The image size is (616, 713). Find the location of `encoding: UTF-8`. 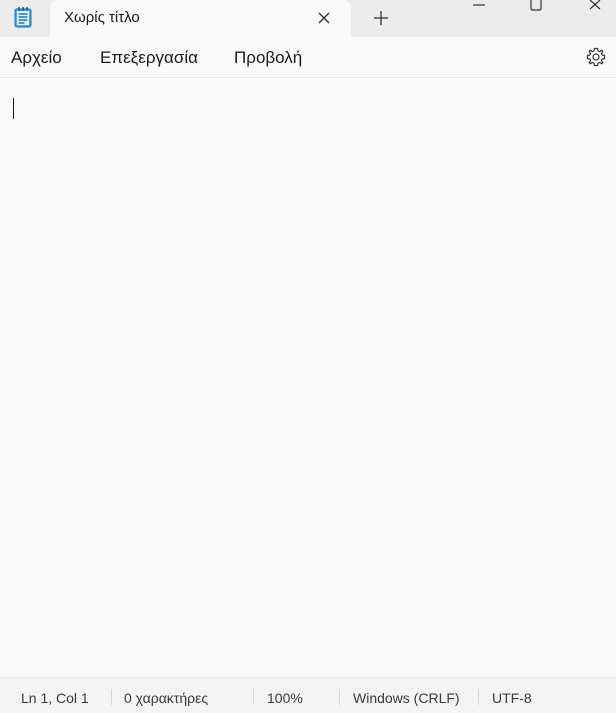

encoding: UTF-8 is located at coordinates (512, 698).